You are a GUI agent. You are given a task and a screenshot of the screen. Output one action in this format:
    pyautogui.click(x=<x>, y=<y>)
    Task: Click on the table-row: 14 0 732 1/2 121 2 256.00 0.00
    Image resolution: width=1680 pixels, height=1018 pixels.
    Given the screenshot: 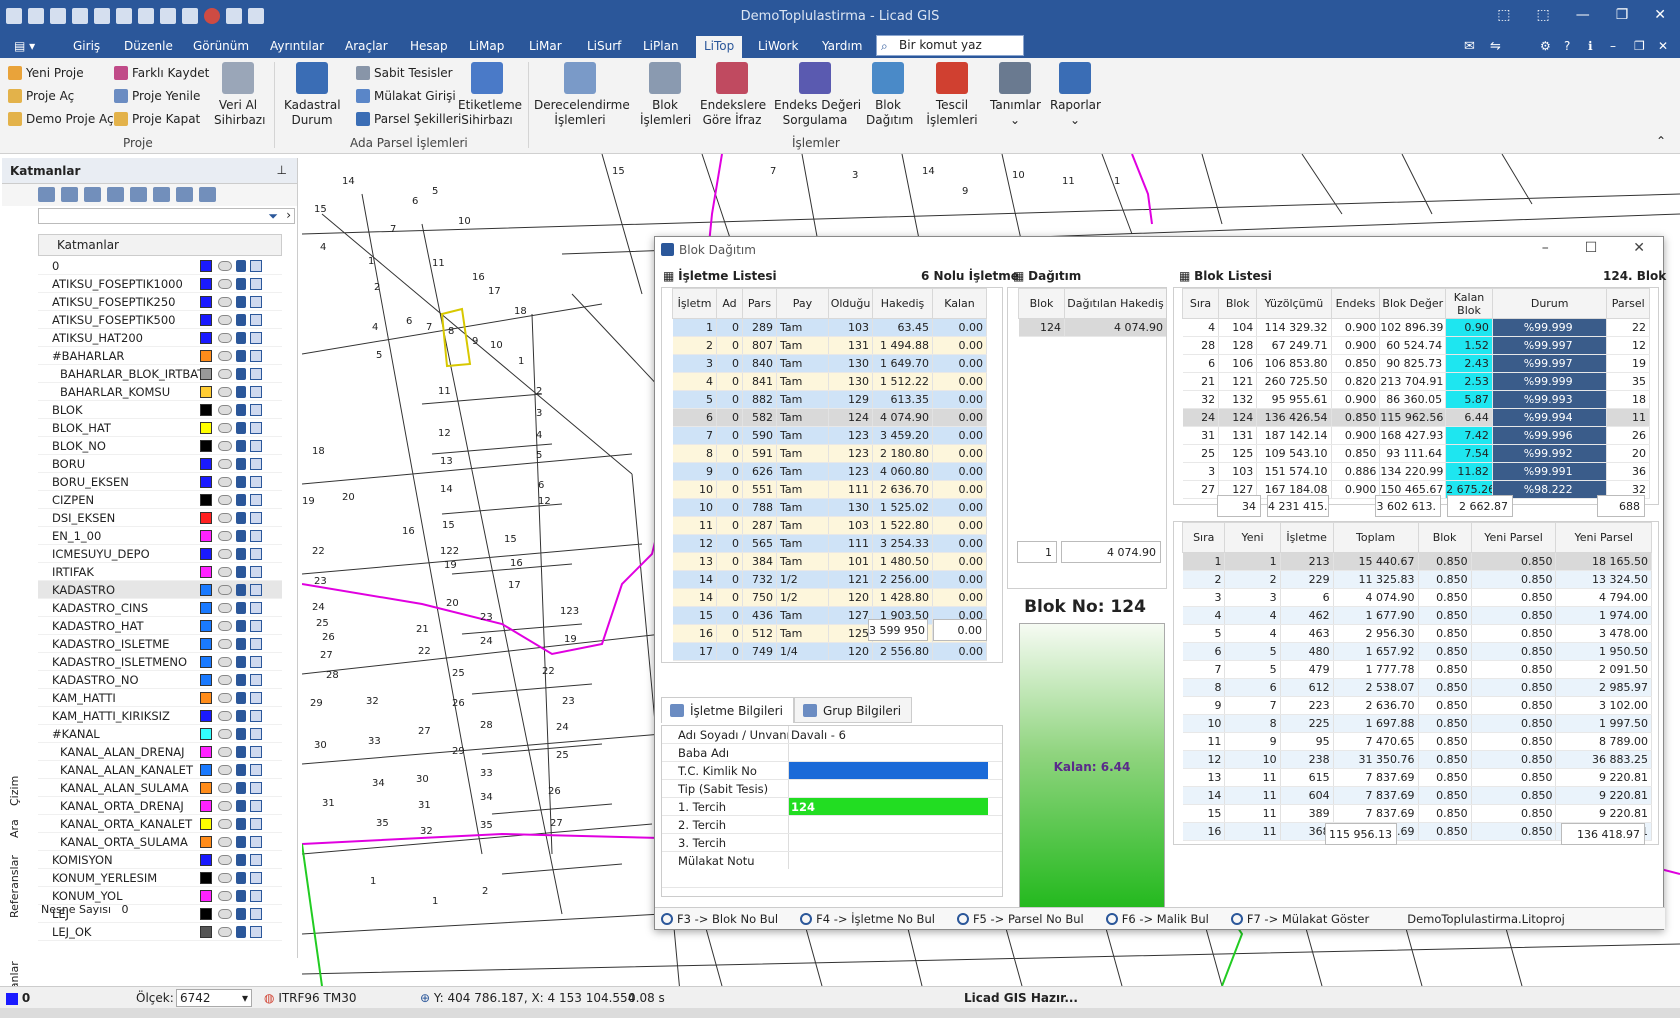 What is the action you would take?
    pyautogui.click(x=829, y=579)
    